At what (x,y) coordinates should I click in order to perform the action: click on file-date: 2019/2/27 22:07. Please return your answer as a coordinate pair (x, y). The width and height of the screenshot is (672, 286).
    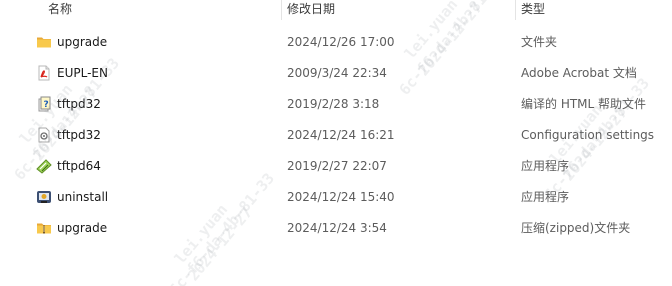
    Looking at the image, I should click on (337, 166).